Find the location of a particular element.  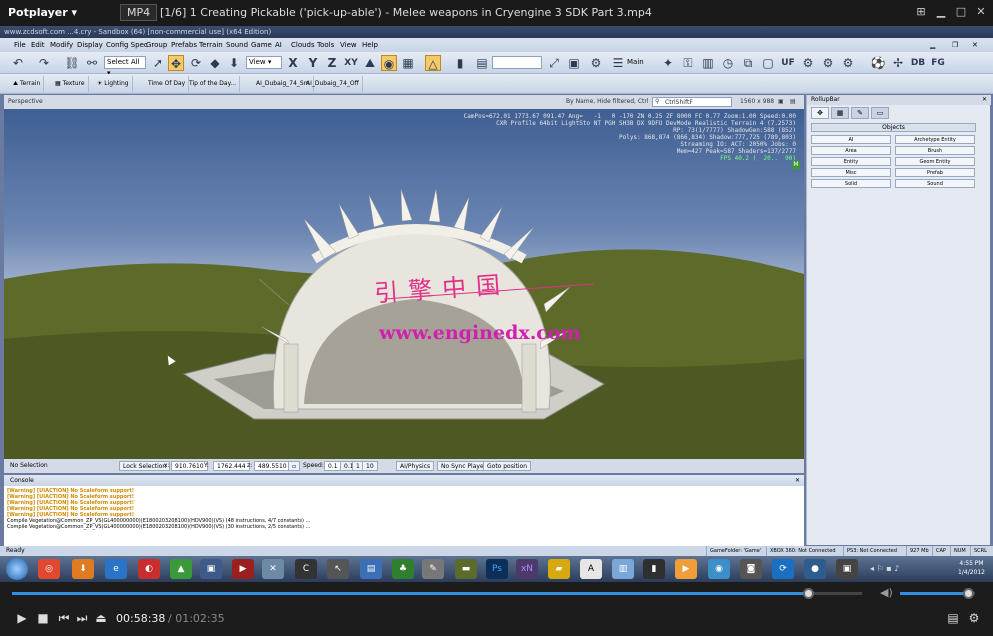

maximize-icon: □ is located at coordinates (961, 12).